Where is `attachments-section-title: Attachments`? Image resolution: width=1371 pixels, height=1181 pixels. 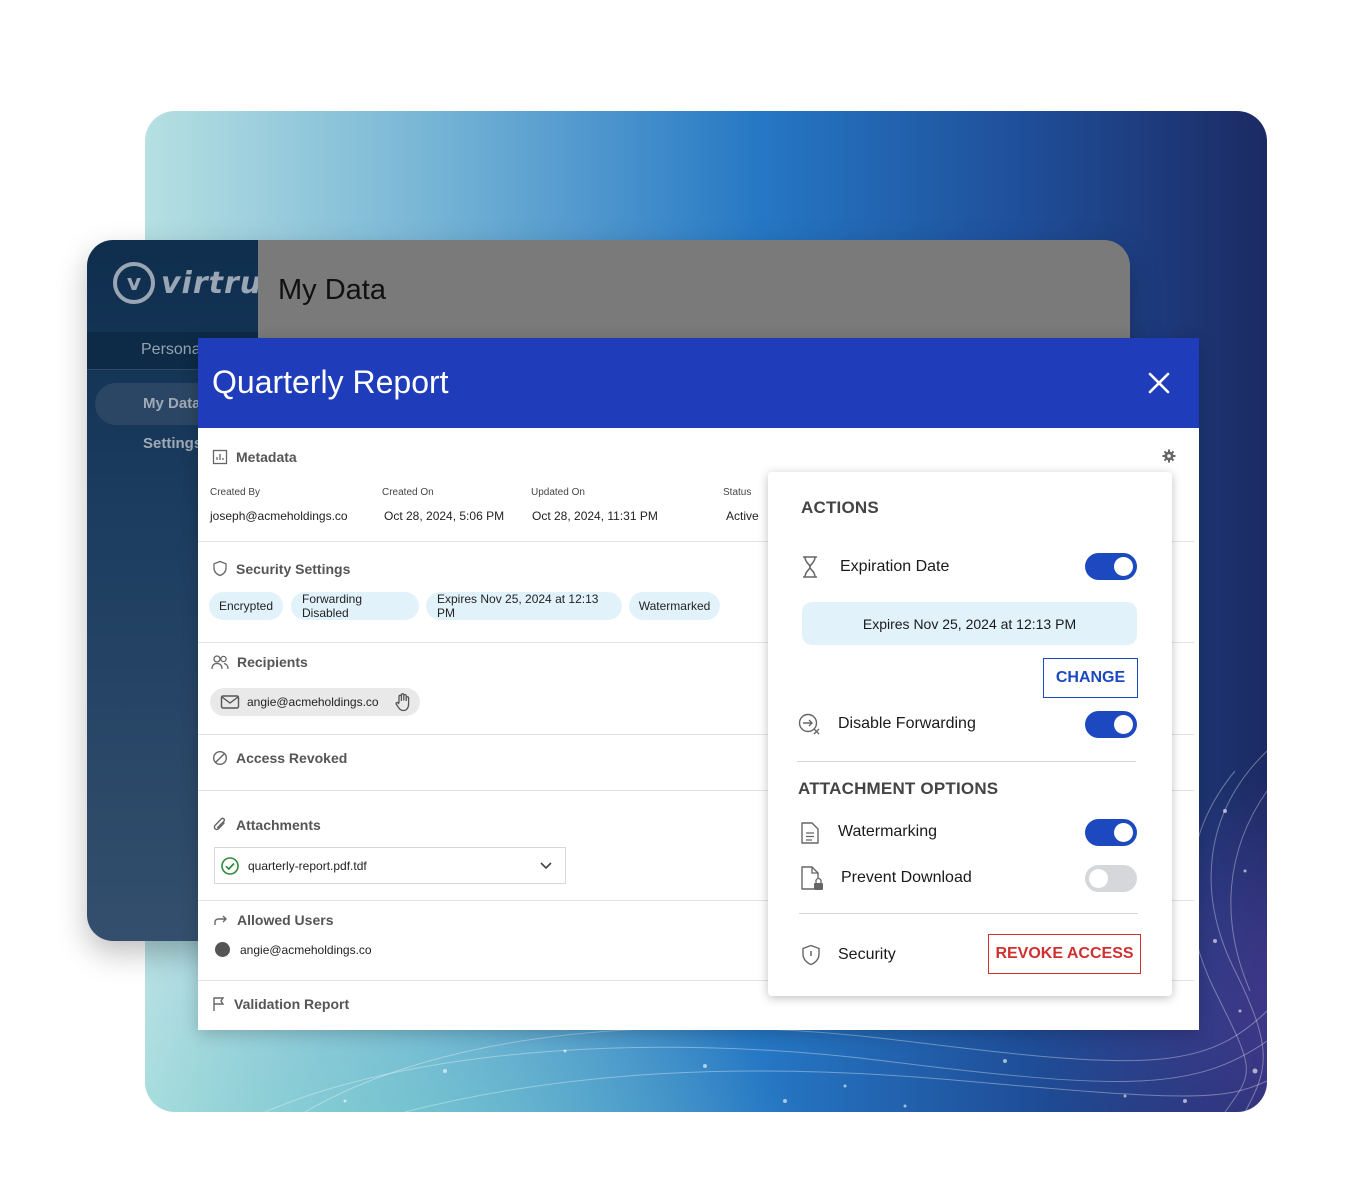
attachments-section-title: Attachments is located at coordinates (266, 825).